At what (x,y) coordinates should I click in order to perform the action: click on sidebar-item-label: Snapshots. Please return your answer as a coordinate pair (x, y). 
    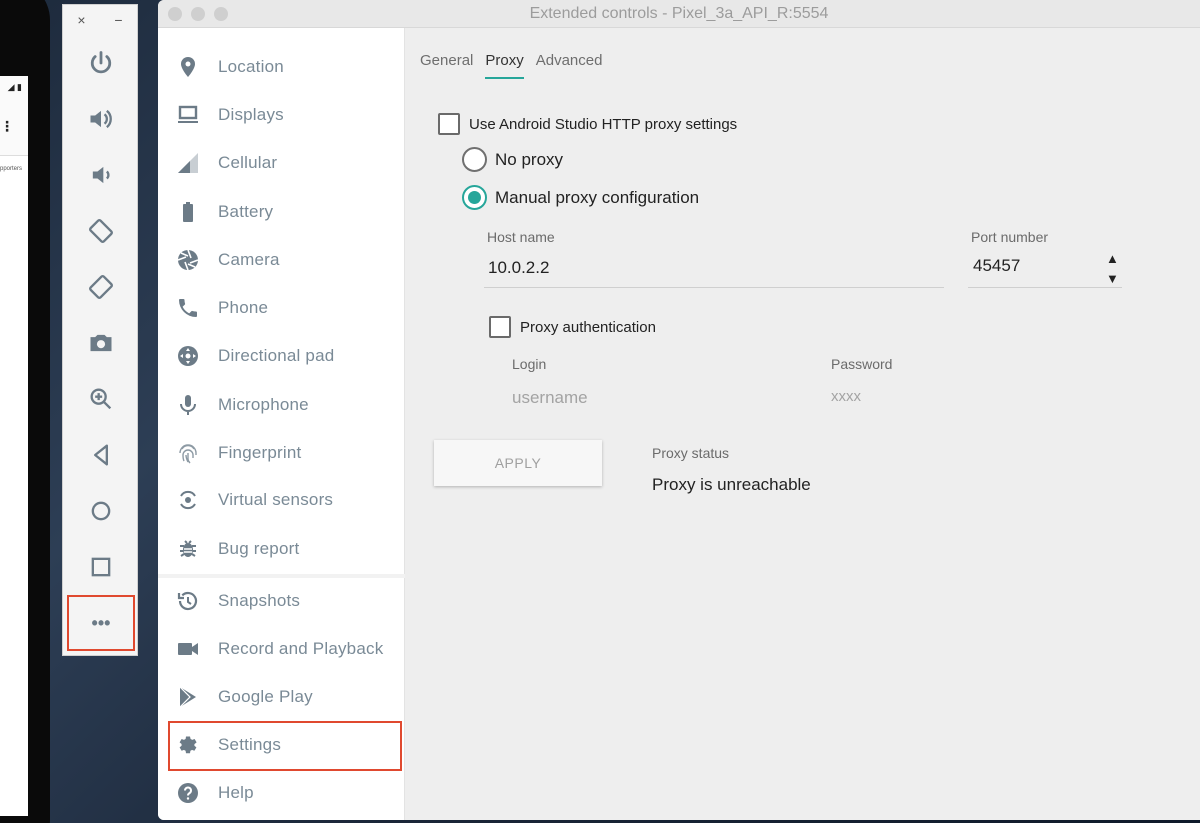
    Looking at the image, I should click on (259, 600).